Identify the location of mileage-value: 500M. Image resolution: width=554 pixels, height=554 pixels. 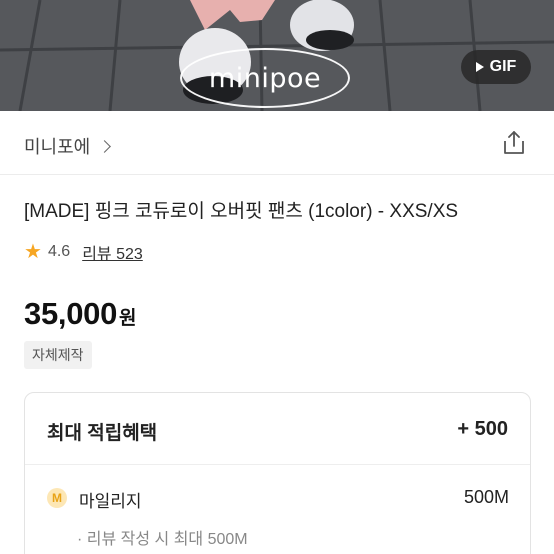
(486, 497).